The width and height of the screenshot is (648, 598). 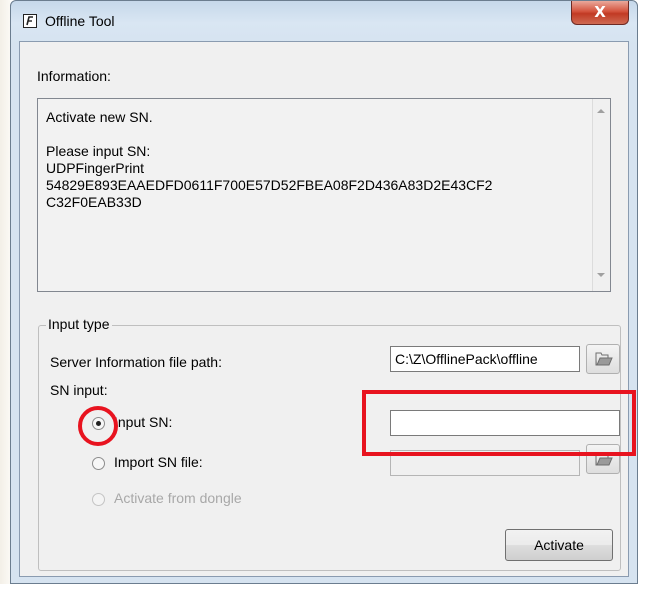 I want to click on scroll-up-icon, so click(x=601, y=111).